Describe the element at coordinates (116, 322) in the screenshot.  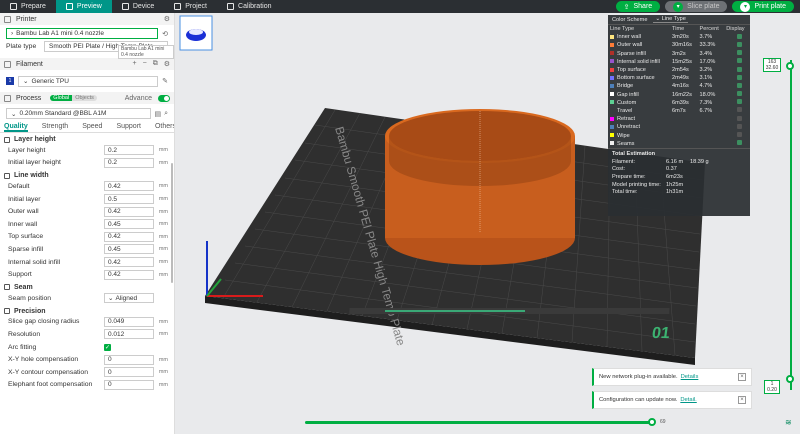
I see `param-value: 0.049` at that location.